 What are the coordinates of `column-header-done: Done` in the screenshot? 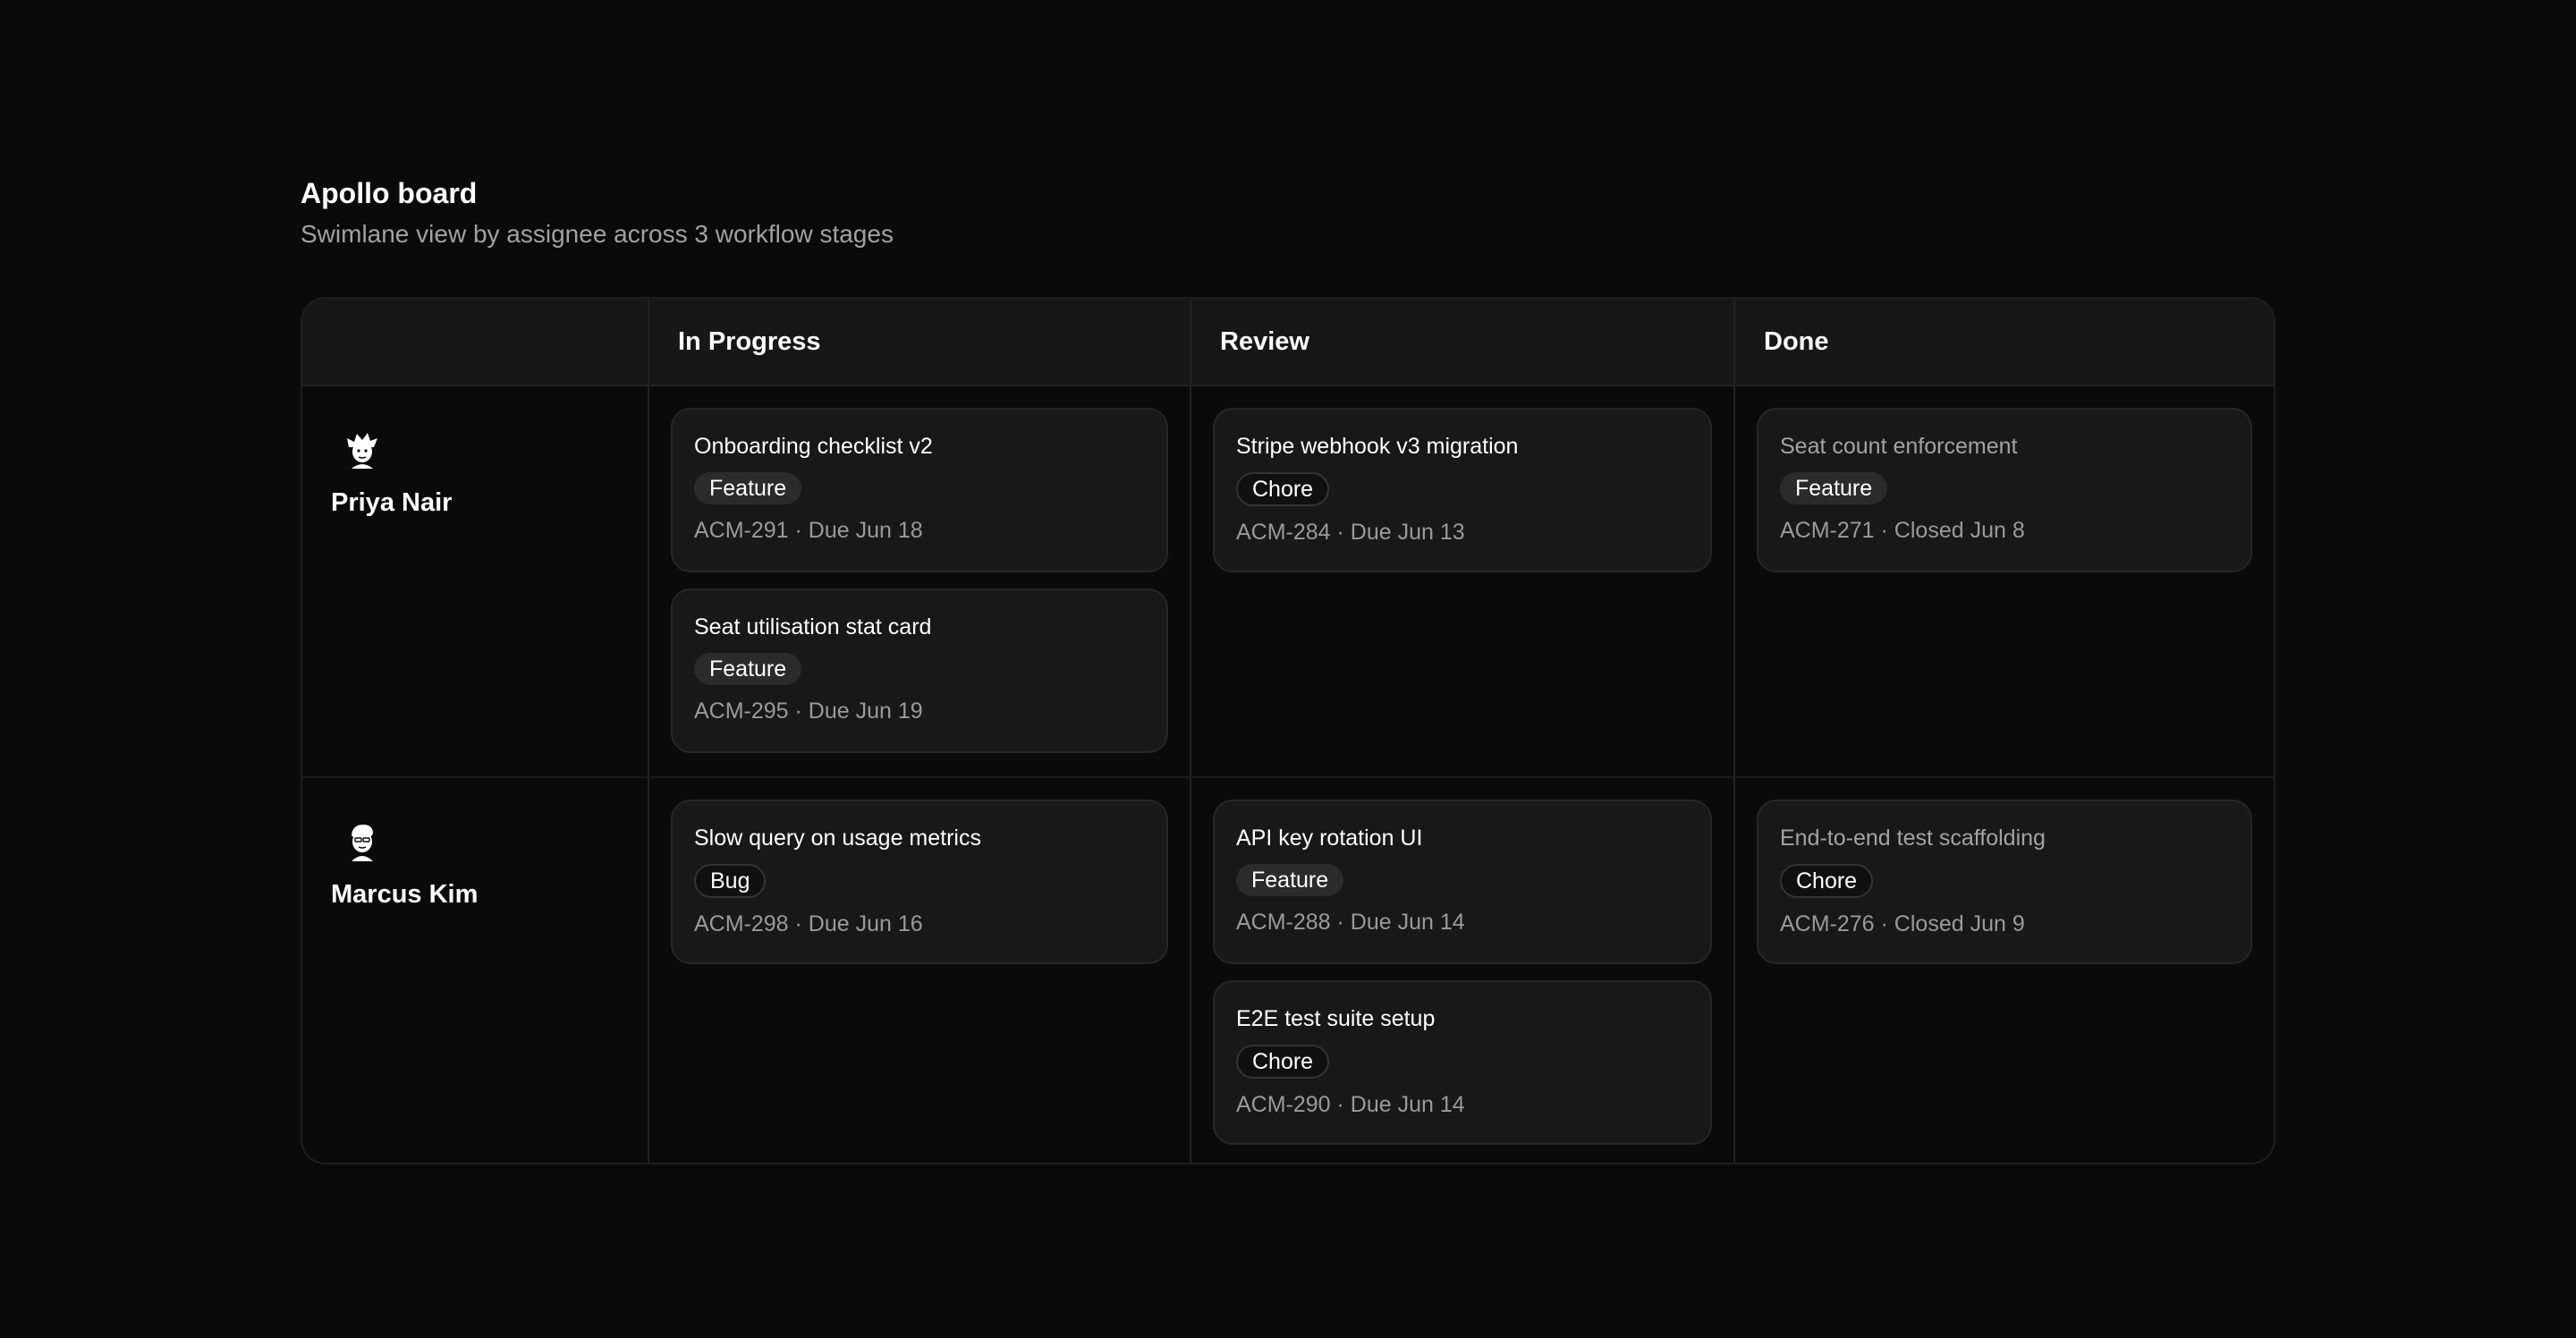 It's located at (2003, 342).